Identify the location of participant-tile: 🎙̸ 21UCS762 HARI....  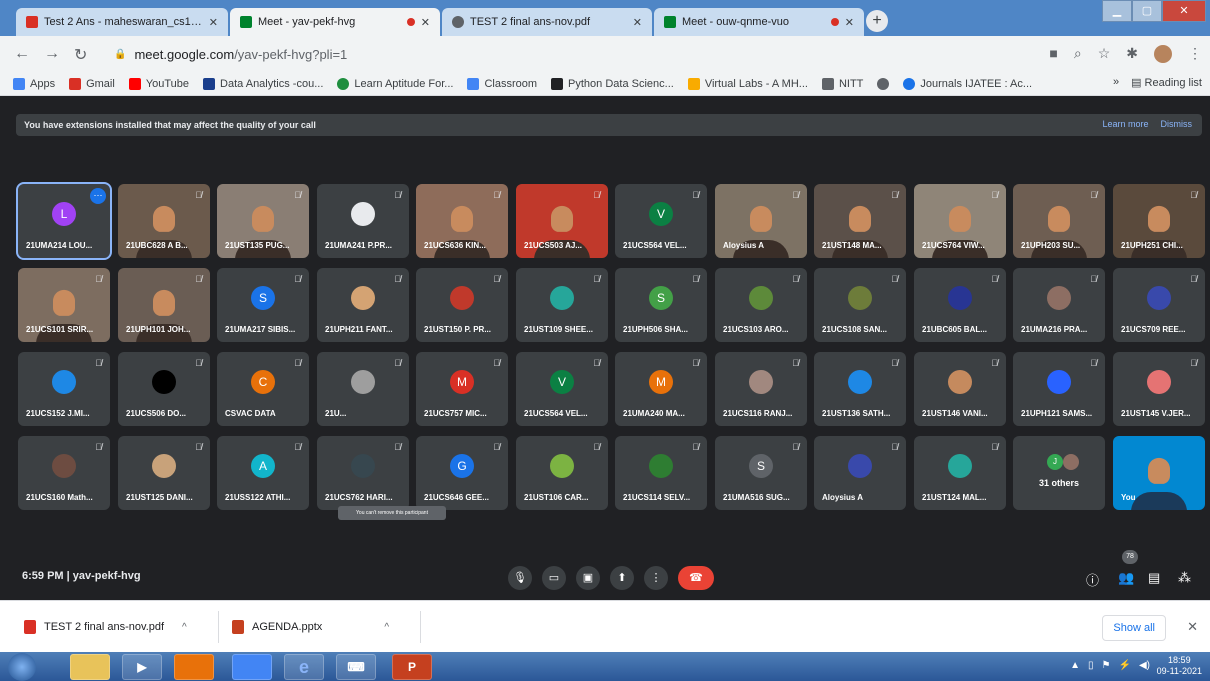
(363, 473).